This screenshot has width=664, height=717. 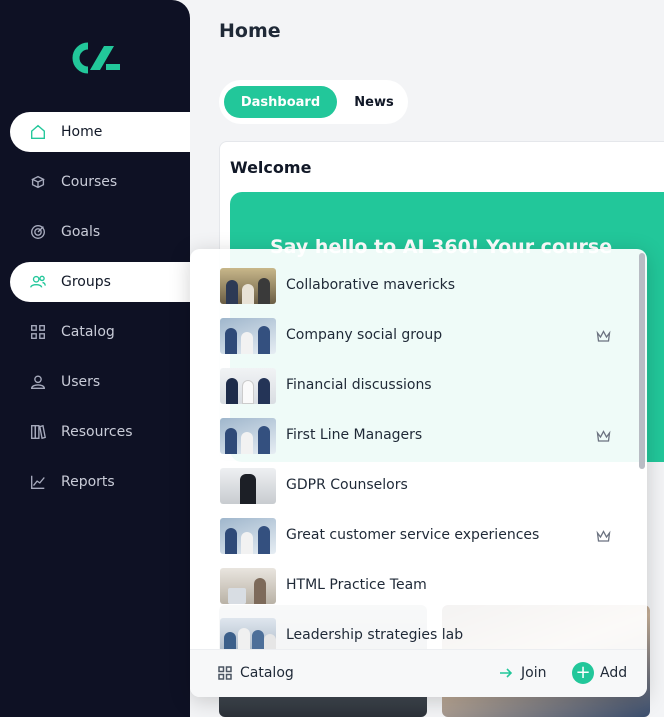 I want to click on catalog-link-label: Catalog, so click(x=267, y=673).